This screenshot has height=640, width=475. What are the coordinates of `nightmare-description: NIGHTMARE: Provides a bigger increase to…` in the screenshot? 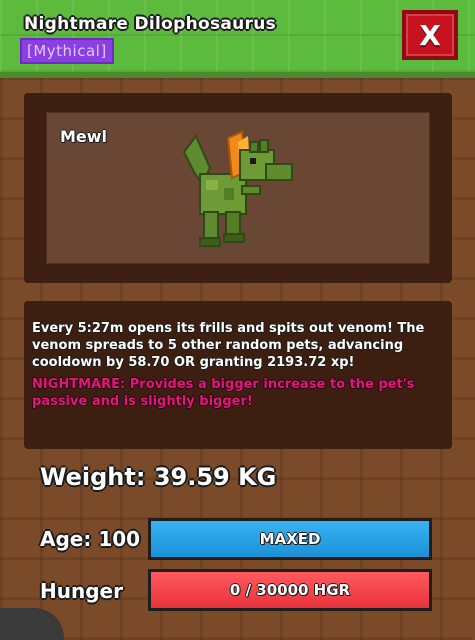 It's located at (237, 393).